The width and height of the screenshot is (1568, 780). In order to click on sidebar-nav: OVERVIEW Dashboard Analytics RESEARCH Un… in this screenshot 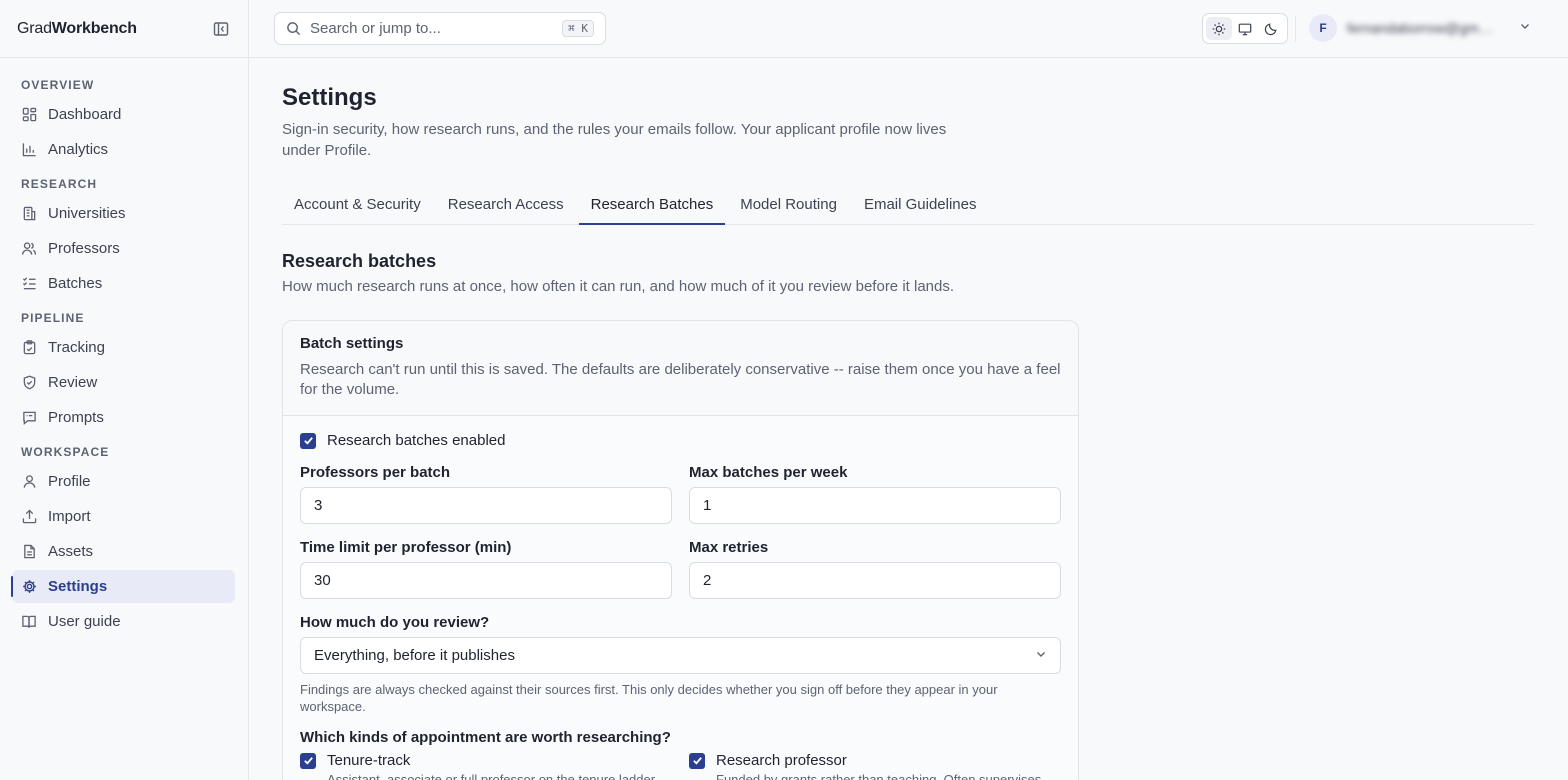, I will do `click(124, 348)`.